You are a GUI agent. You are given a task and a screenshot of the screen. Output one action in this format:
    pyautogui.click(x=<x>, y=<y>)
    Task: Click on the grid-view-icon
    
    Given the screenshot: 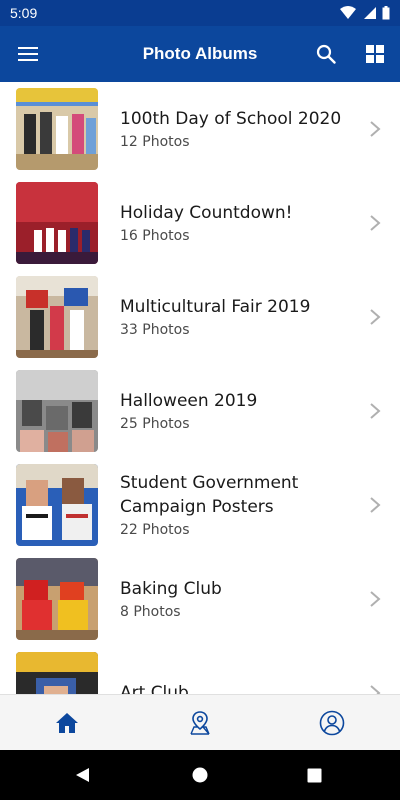 What is the action you would take?
    pyautogui.click(x=375, y=54)
    